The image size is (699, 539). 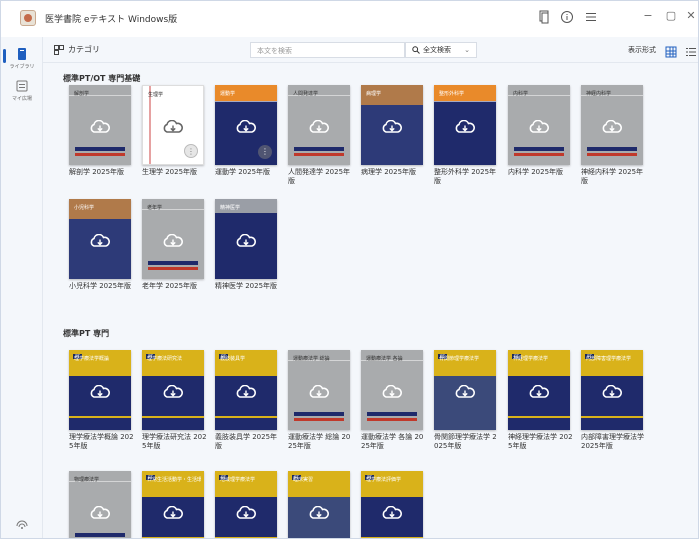 What do you see at coordinates (612, 125) in the screenshot?
I see `book-cover: 神経内科学` at bounding box center [612, 125].